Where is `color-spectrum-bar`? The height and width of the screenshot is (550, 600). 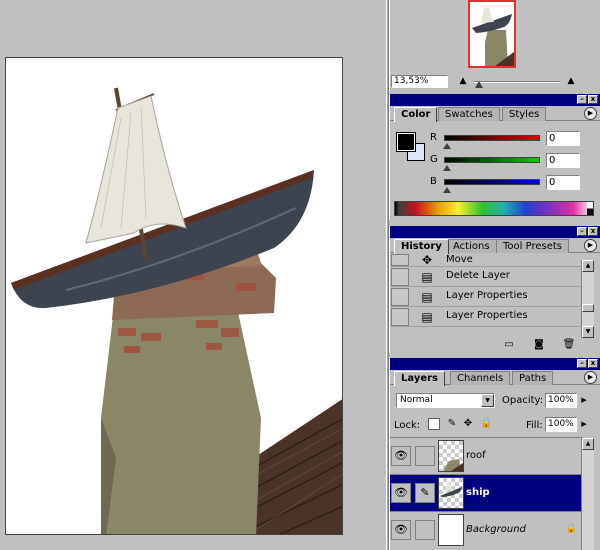
color-spectrum-bar is located at coordinates (494, 208).